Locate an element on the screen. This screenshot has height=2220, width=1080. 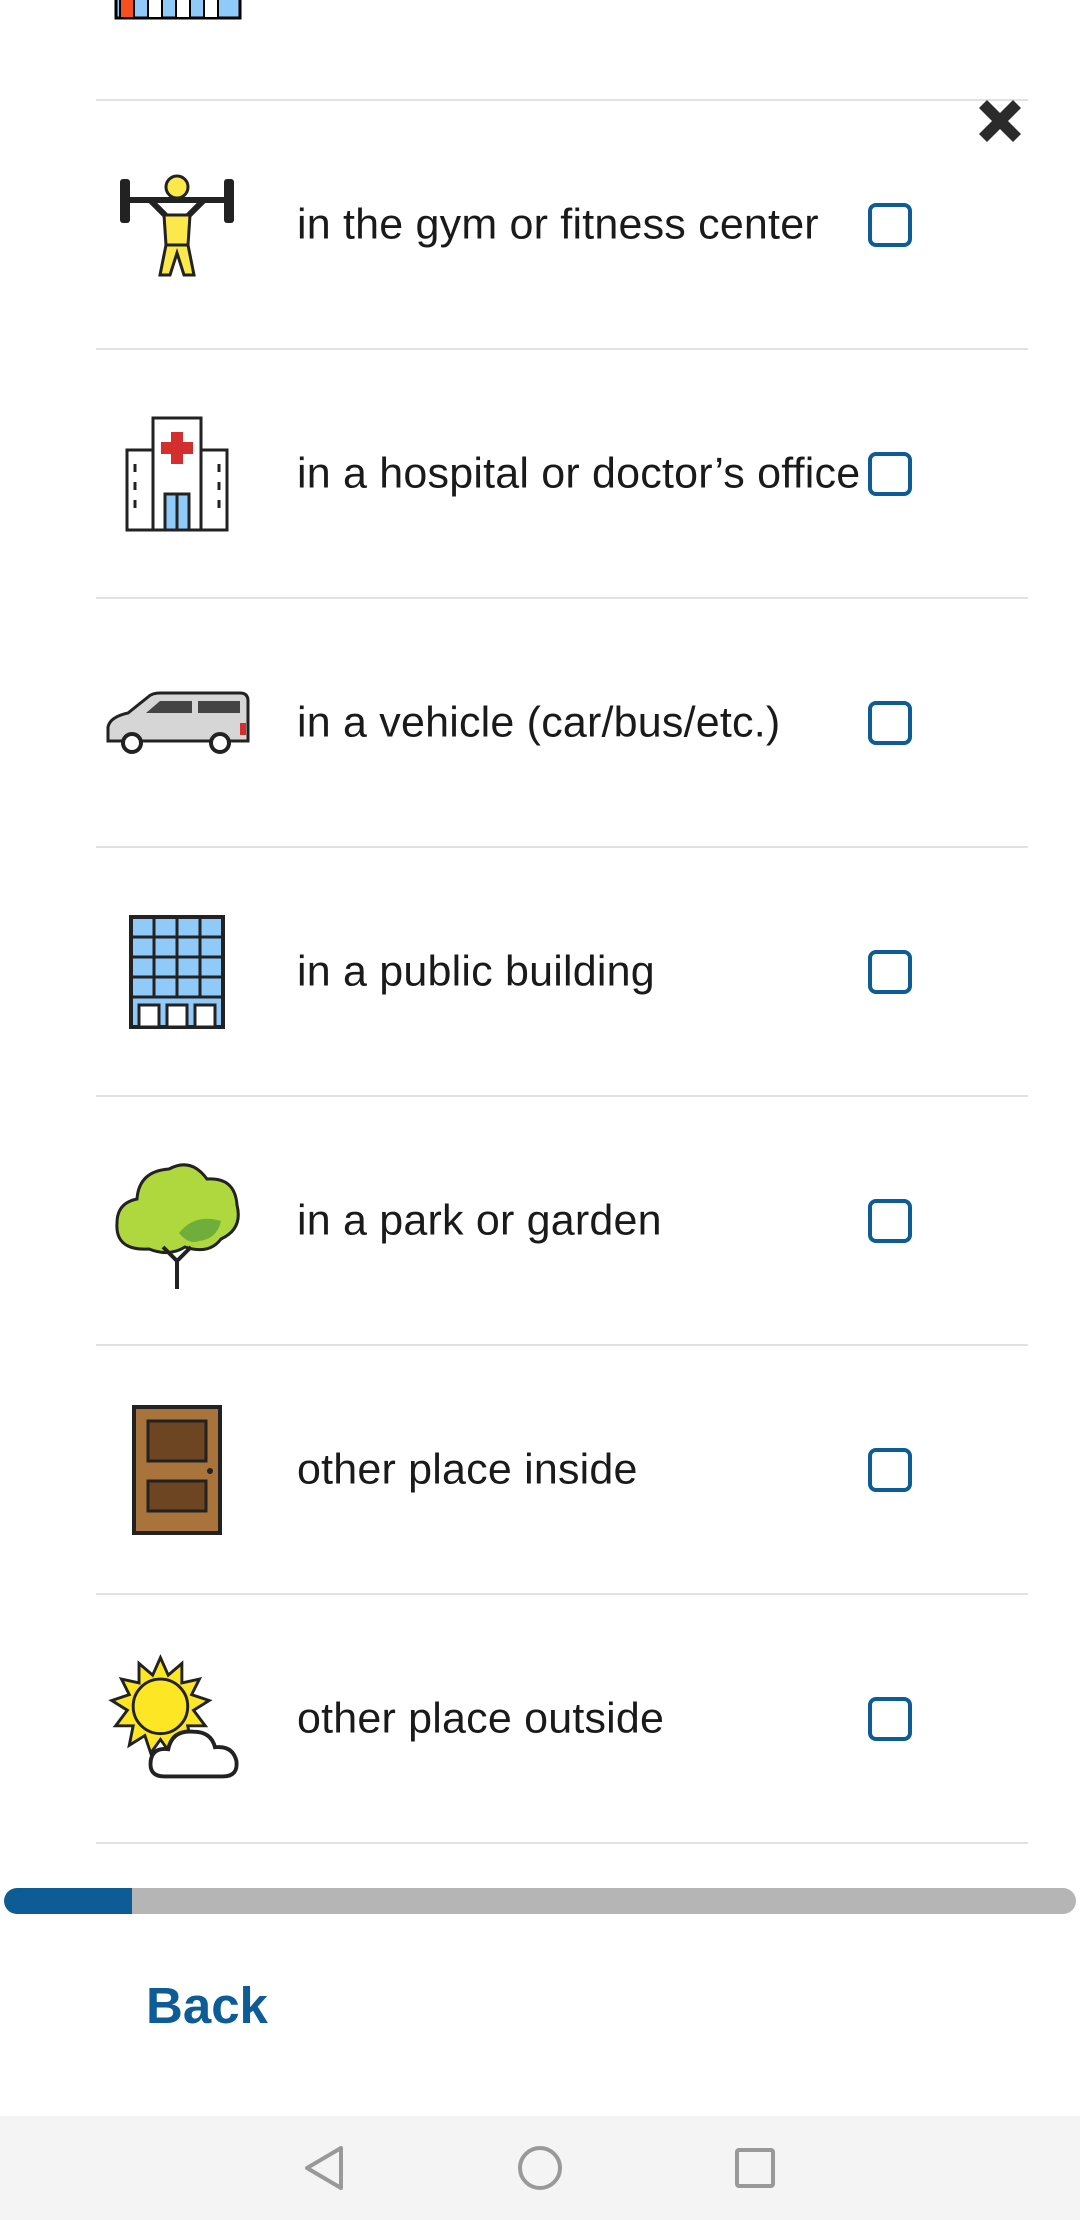
weightlifter-icon is located at coordinates (177, 225).